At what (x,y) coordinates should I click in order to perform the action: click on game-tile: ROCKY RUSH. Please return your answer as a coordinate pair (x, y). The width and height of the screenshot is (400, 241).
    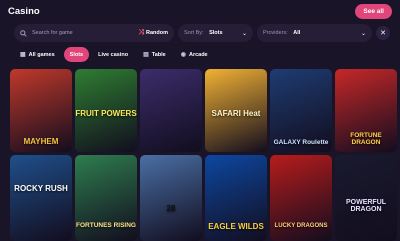
    Looking at the image, I should click on (41, 198).